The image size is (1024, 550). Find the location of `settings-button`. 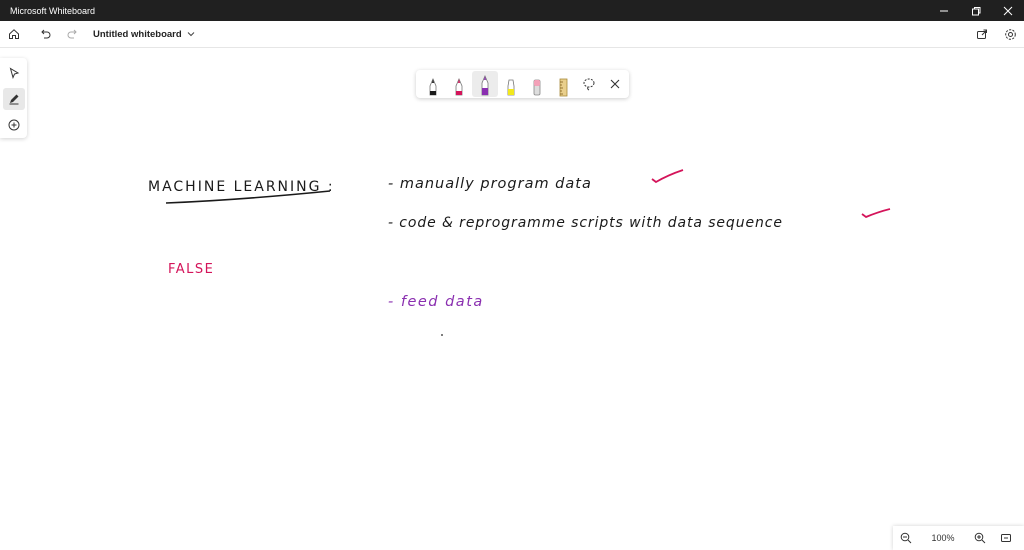

settings-button is located at coordinates (1010, 34).